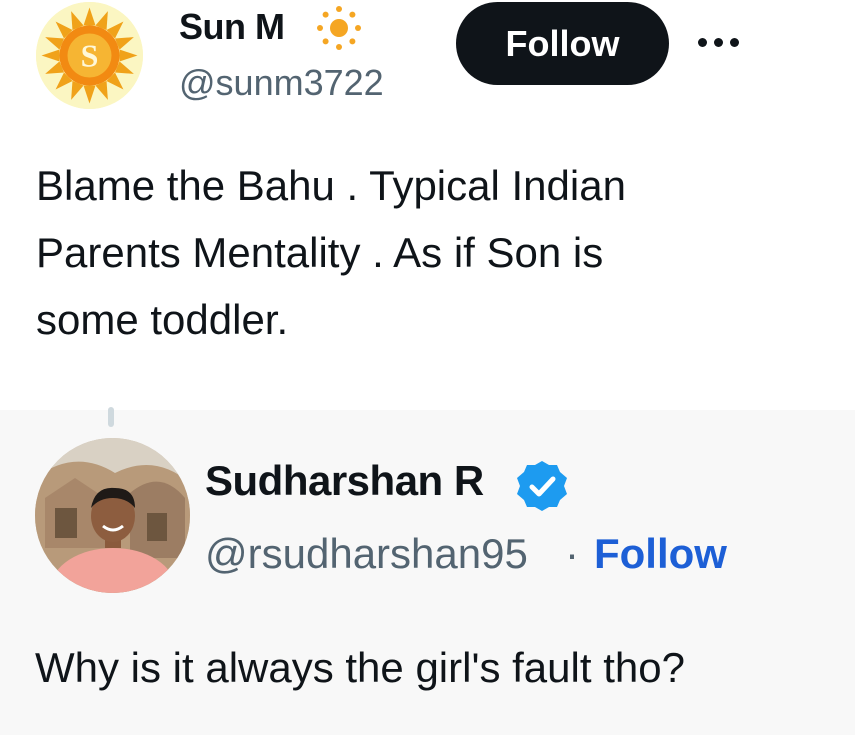  I want to click on quoted-user-handle: @rsudharshan95, so click(366, 554).